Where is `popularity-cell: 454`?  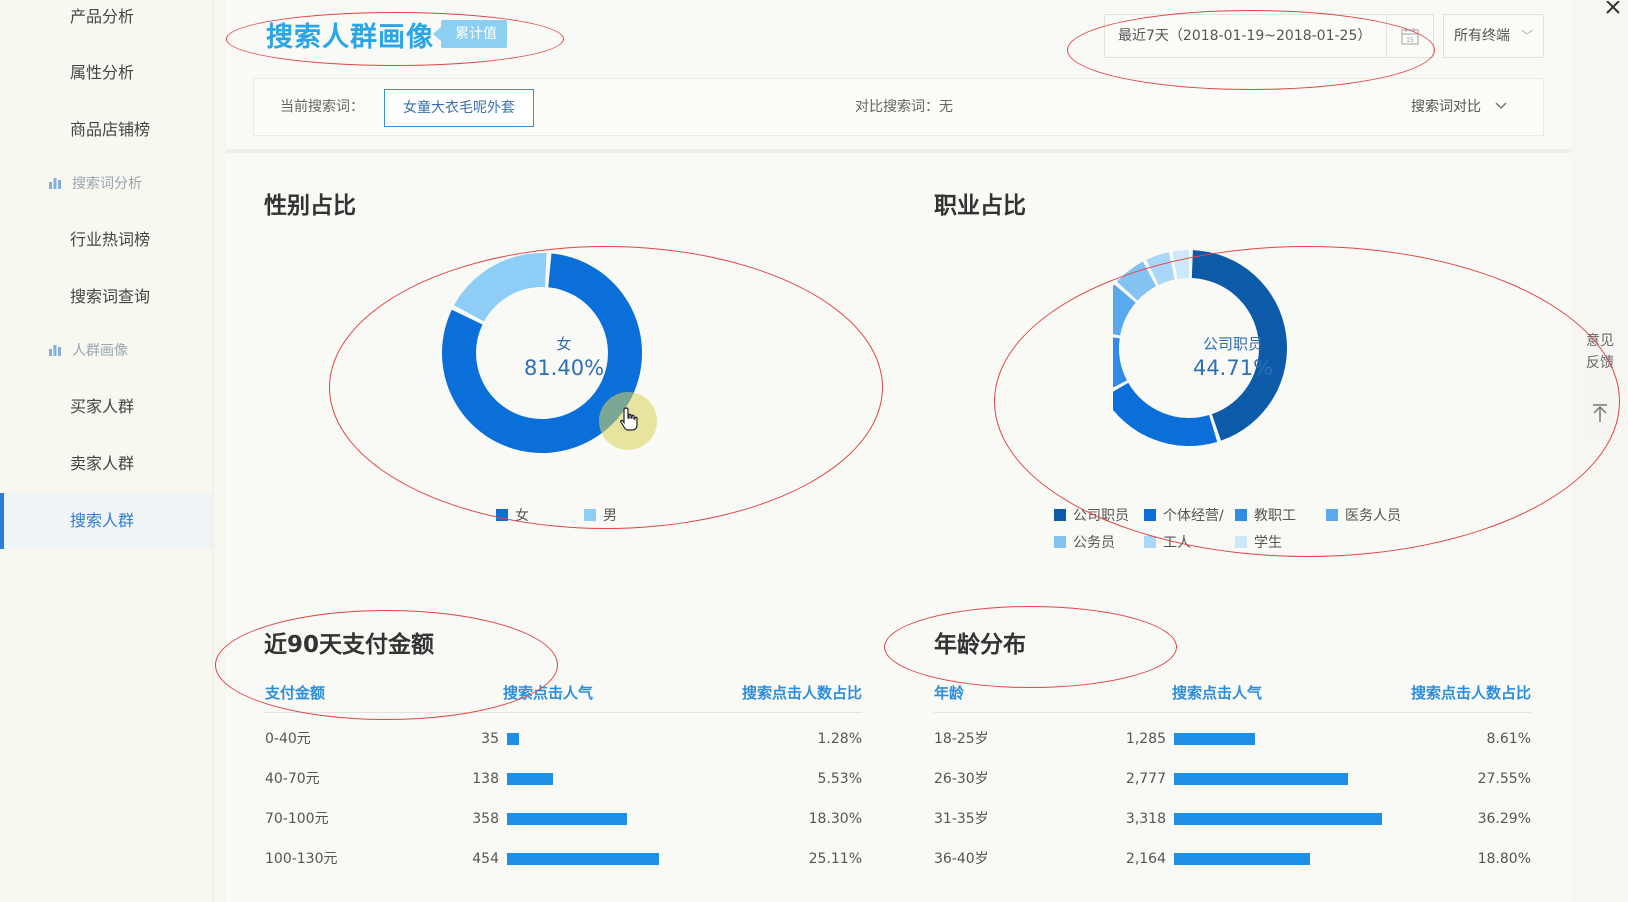 popularity-cell: 454 is located at coordinates (485, 859).